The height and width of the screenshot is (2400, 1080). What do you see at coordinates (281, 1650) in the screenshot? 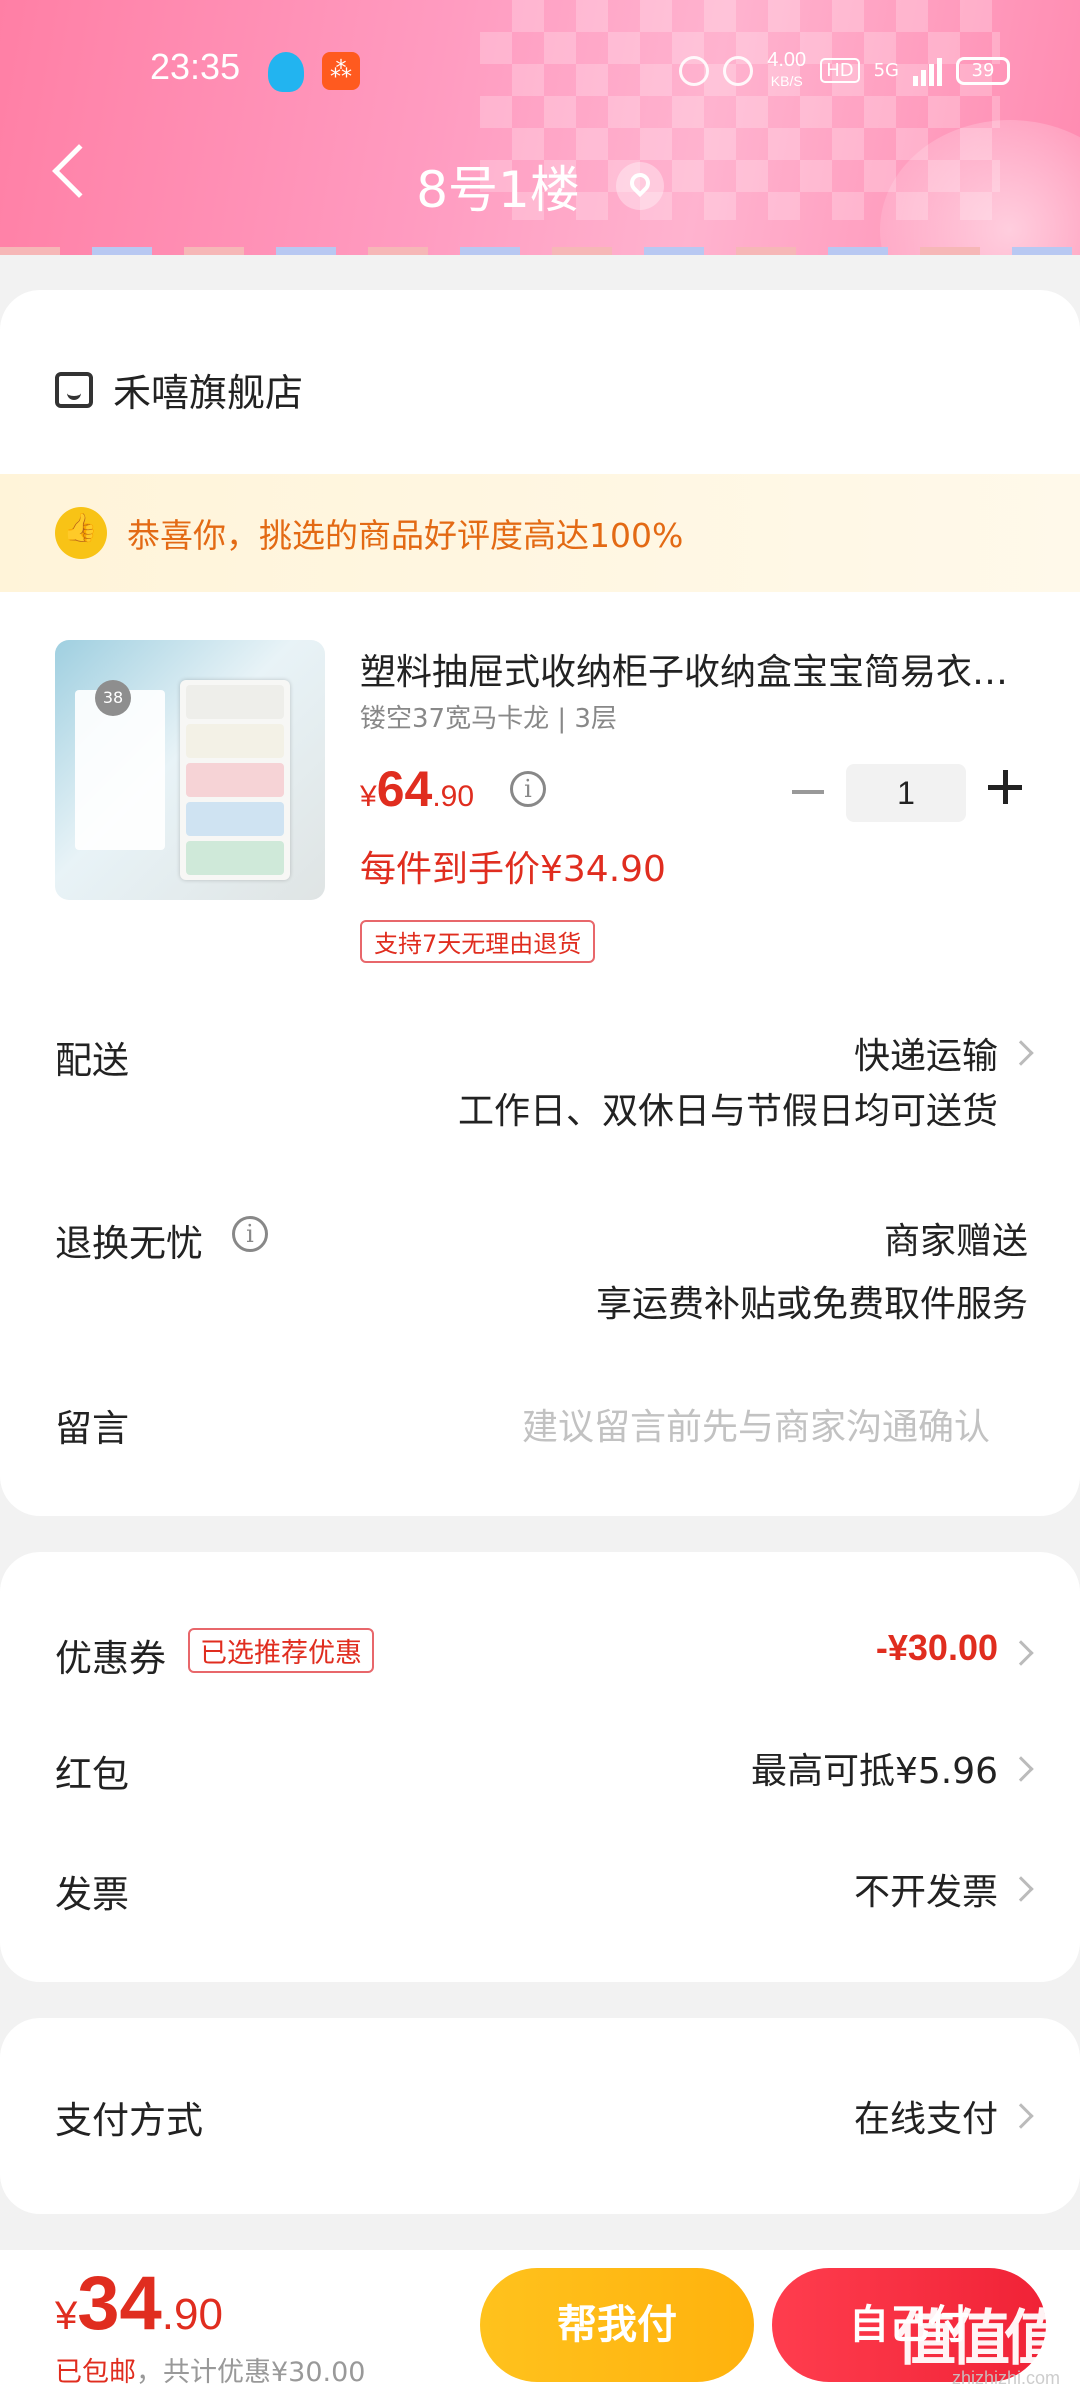
I see `coupon-tag: 已选推荐优惠` at bounding box center [281, 1650].